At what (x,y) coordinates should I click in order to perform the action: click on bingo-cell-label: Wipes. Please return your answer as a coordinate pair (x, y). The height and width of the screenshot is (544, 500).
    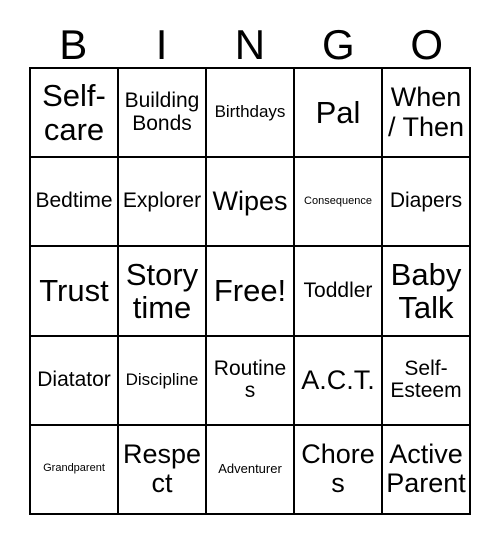
    Looking at the image, I should click on (250, 201).